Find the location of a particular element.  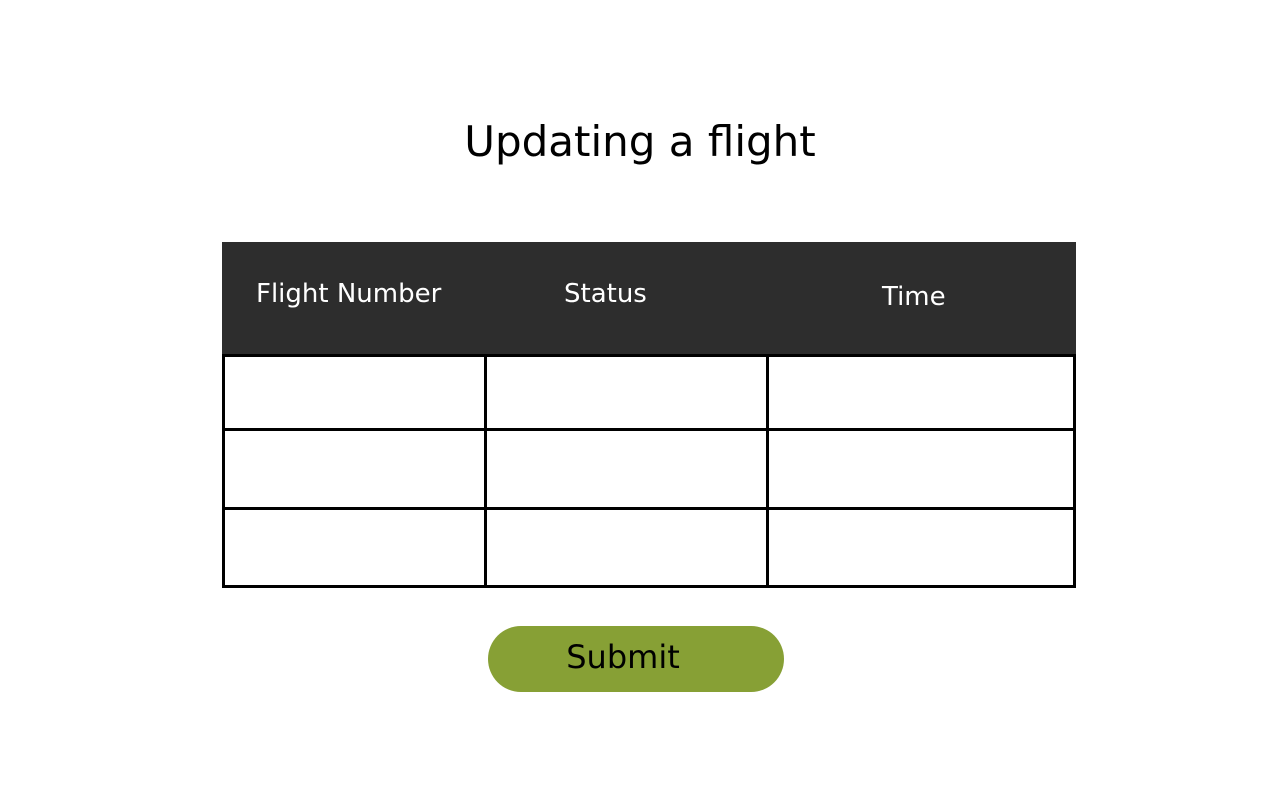

submit-button-label: Submit is located at coordinates (623, 657).